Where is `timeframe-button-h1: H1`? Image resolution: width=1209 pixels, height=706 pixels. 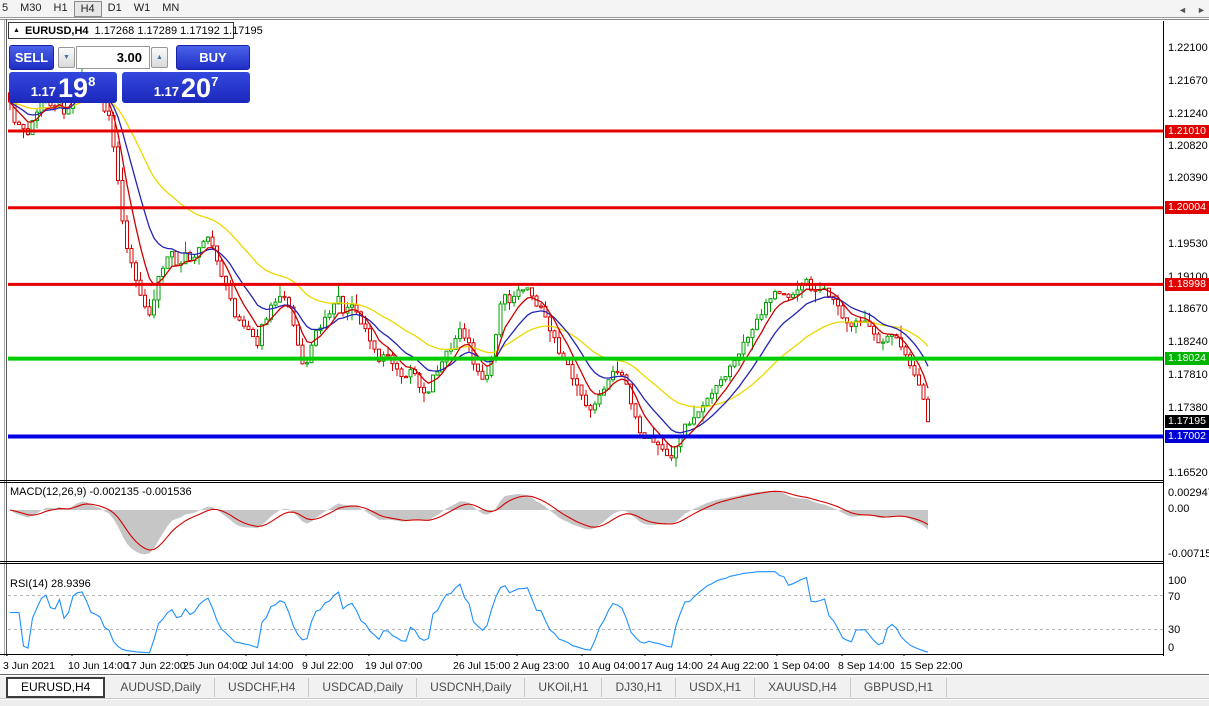 timeframe-button-h1: H1 is located at coordinates (61, 9).